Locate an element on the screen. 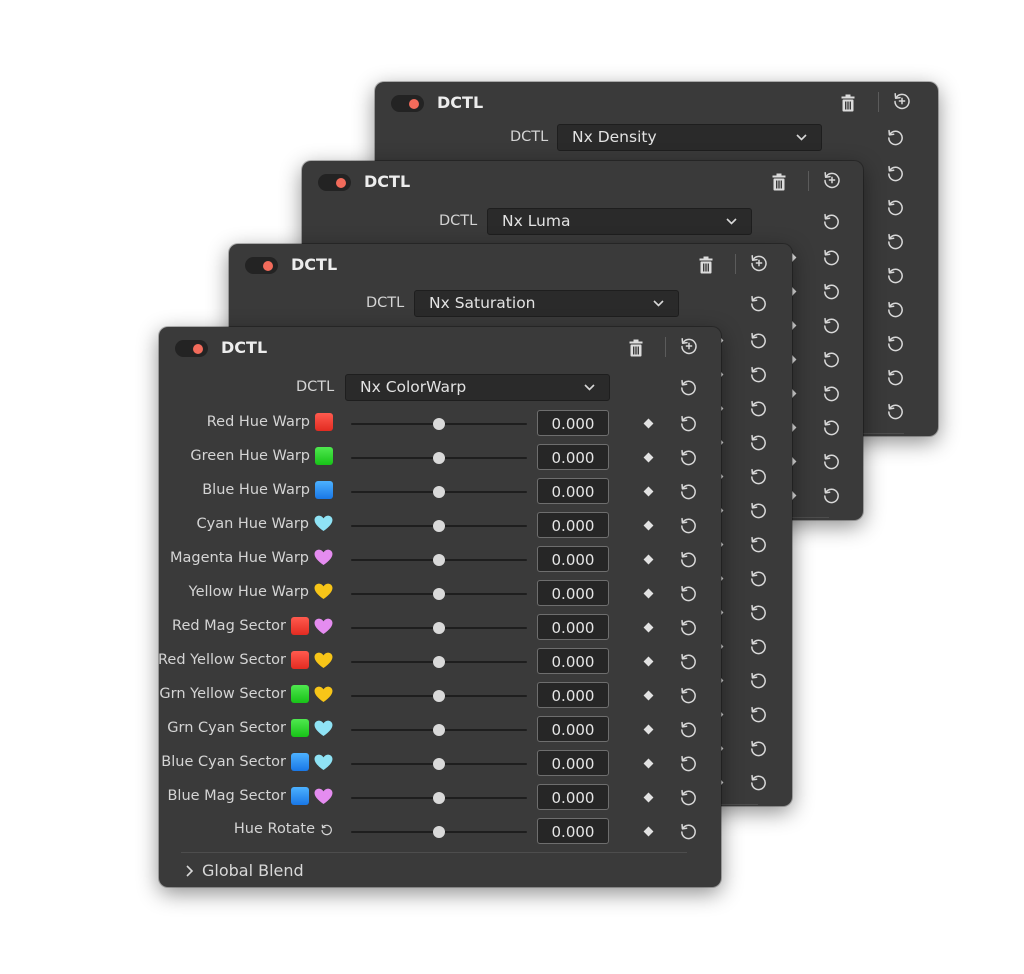 Image resolution: width=1024 pixels, height=974 pixels. dctl-select: Nx Saturation is located at coordinates (546, 303).